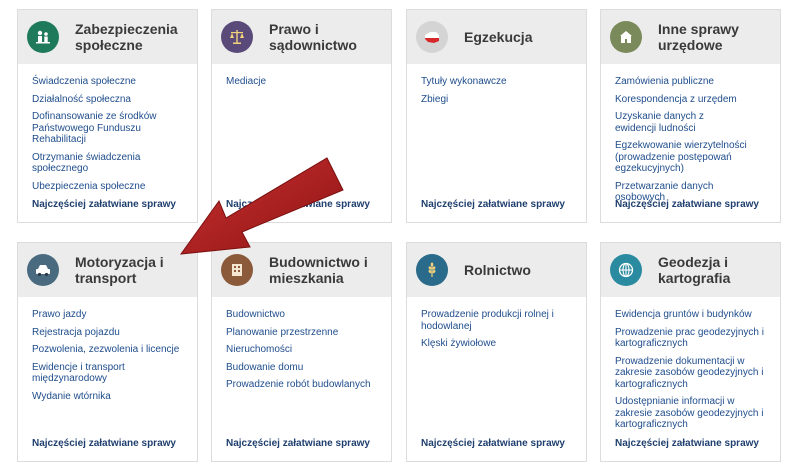 This screenshot has height=473, width=800. What do you see at coordinates (301, 315) in the screenshot?
I see `list-item: Budownictwo` at bounding box center [301, 315].